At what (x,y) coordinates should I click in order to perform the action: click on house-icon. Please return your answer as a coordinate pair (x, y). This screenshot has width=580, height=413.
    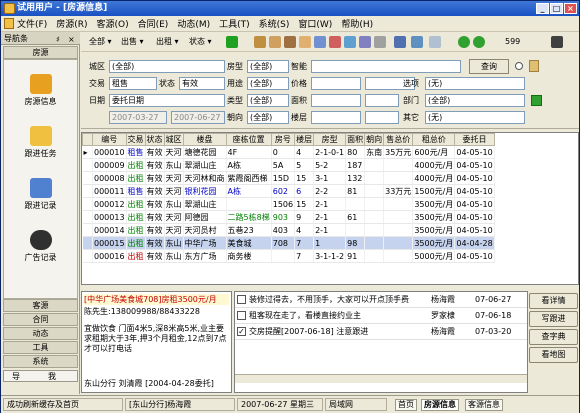
    Looking at the image, I should click on (41, 84).